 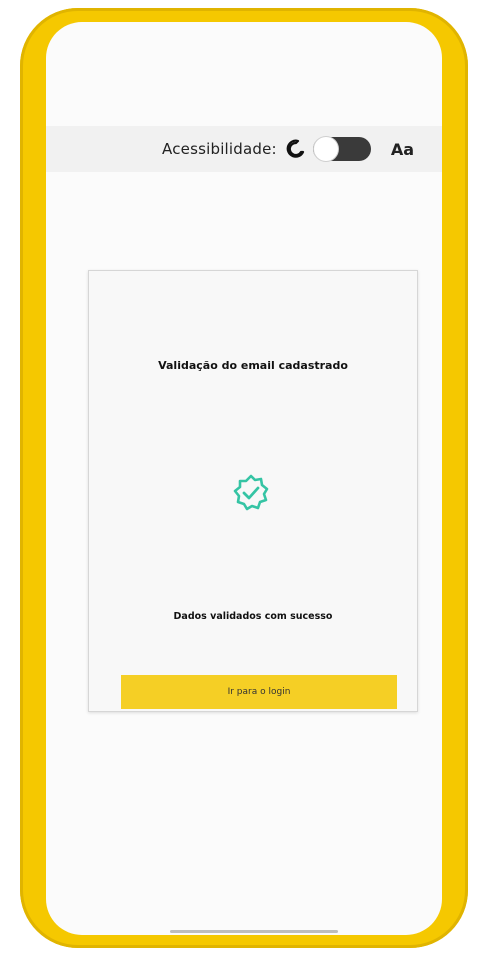 What do you see at coordinates (295, 149) in the screenshot?
I see `moon-icon` at bounding box center [295, 149].